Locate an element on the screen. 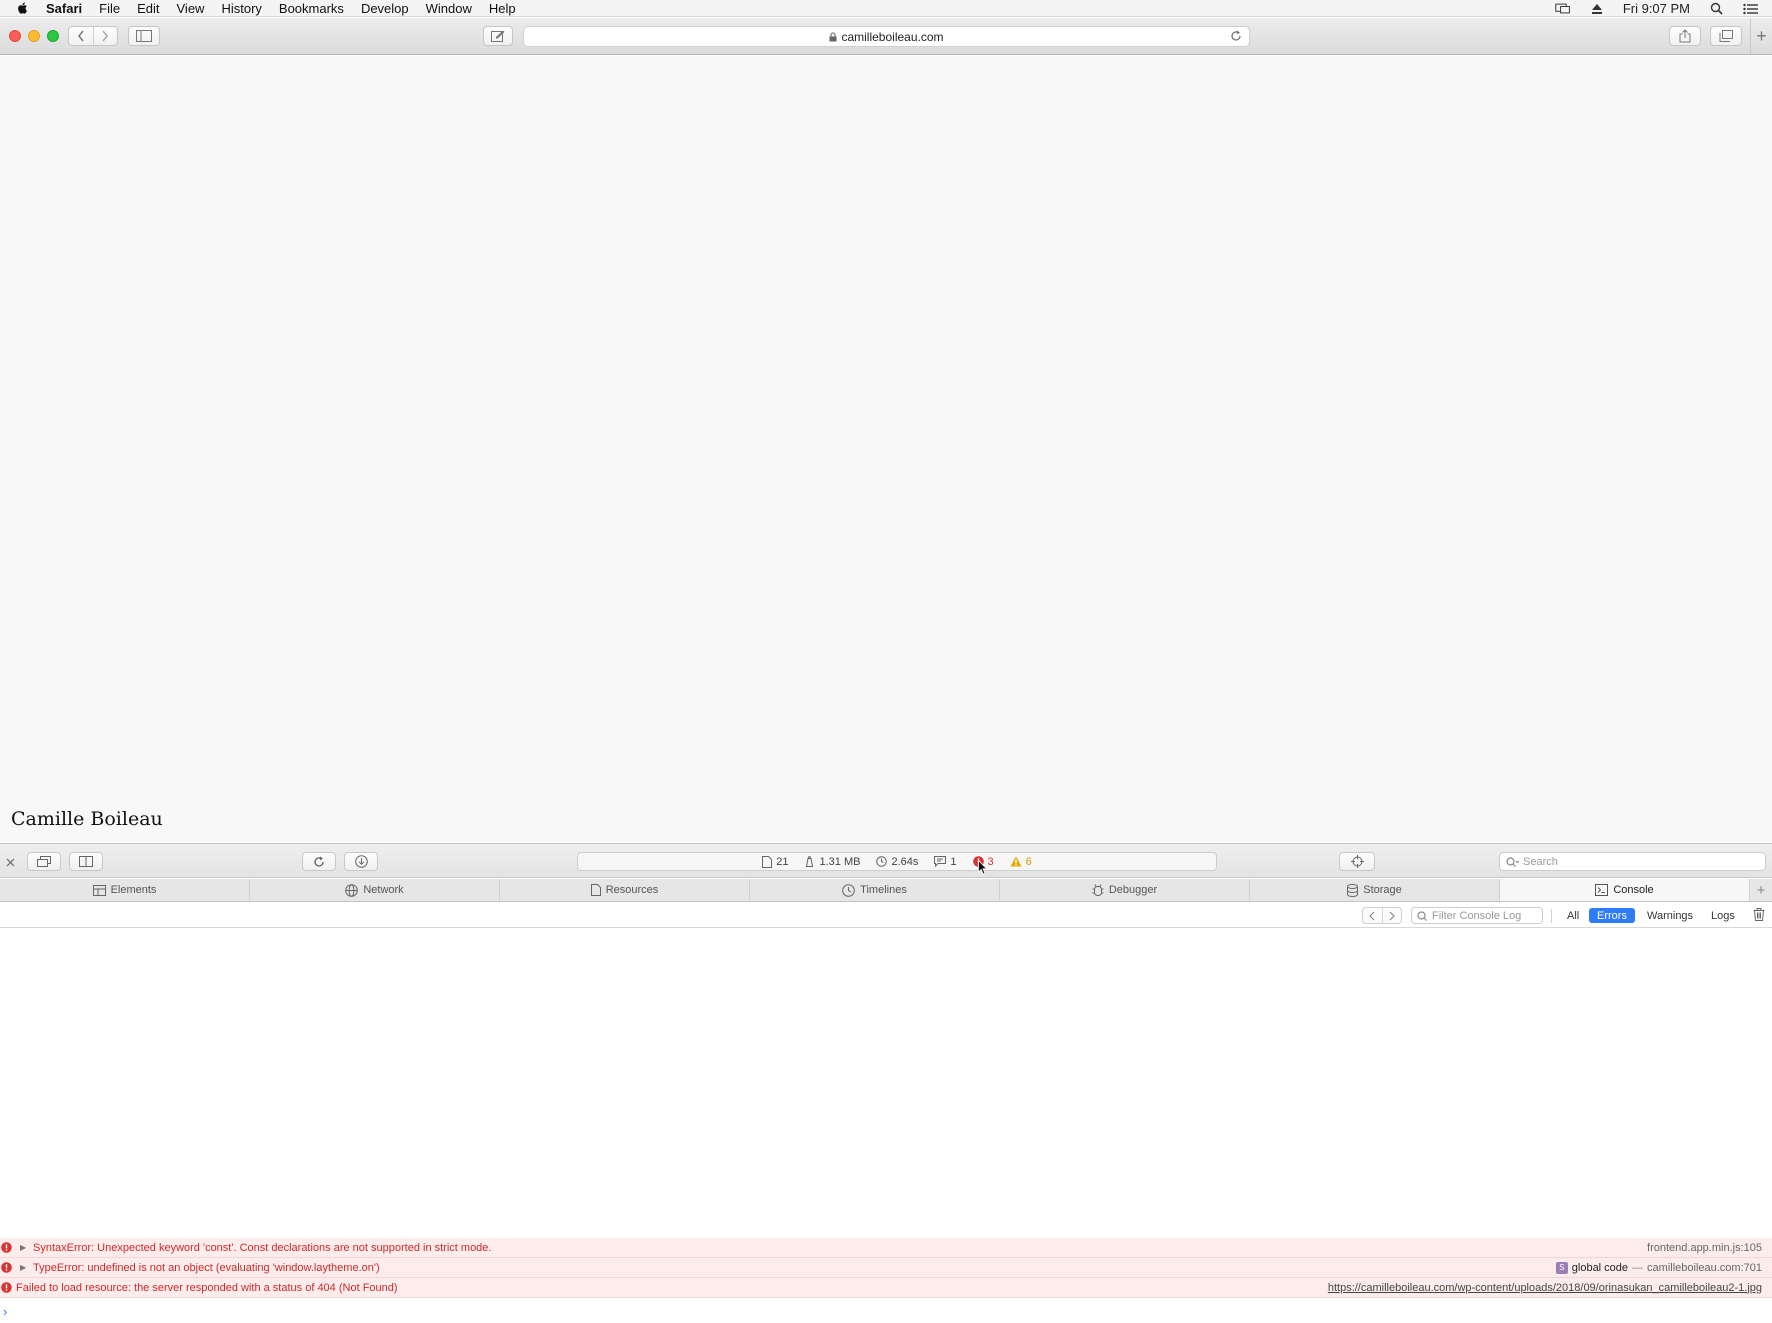  site-title: Camille Boileau is located at coordinates (87, 819).